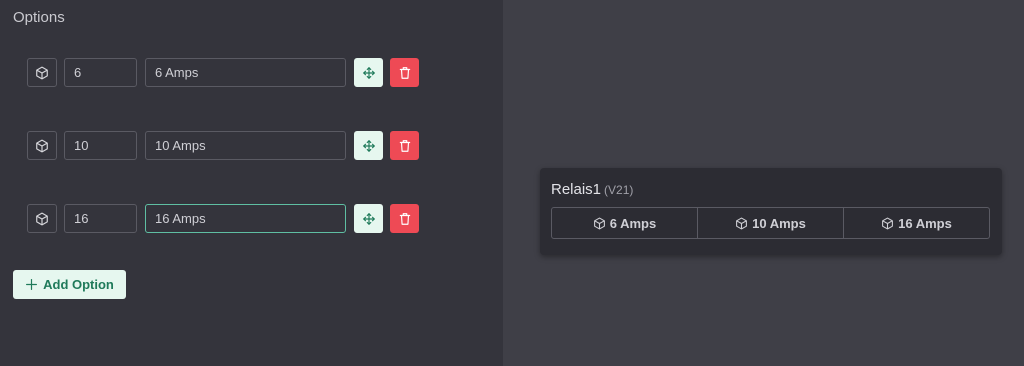 Image resolution: width=1024 pixels, height=366 pixels. I want to click on add-option-label: Add Option, so click(78, 284).